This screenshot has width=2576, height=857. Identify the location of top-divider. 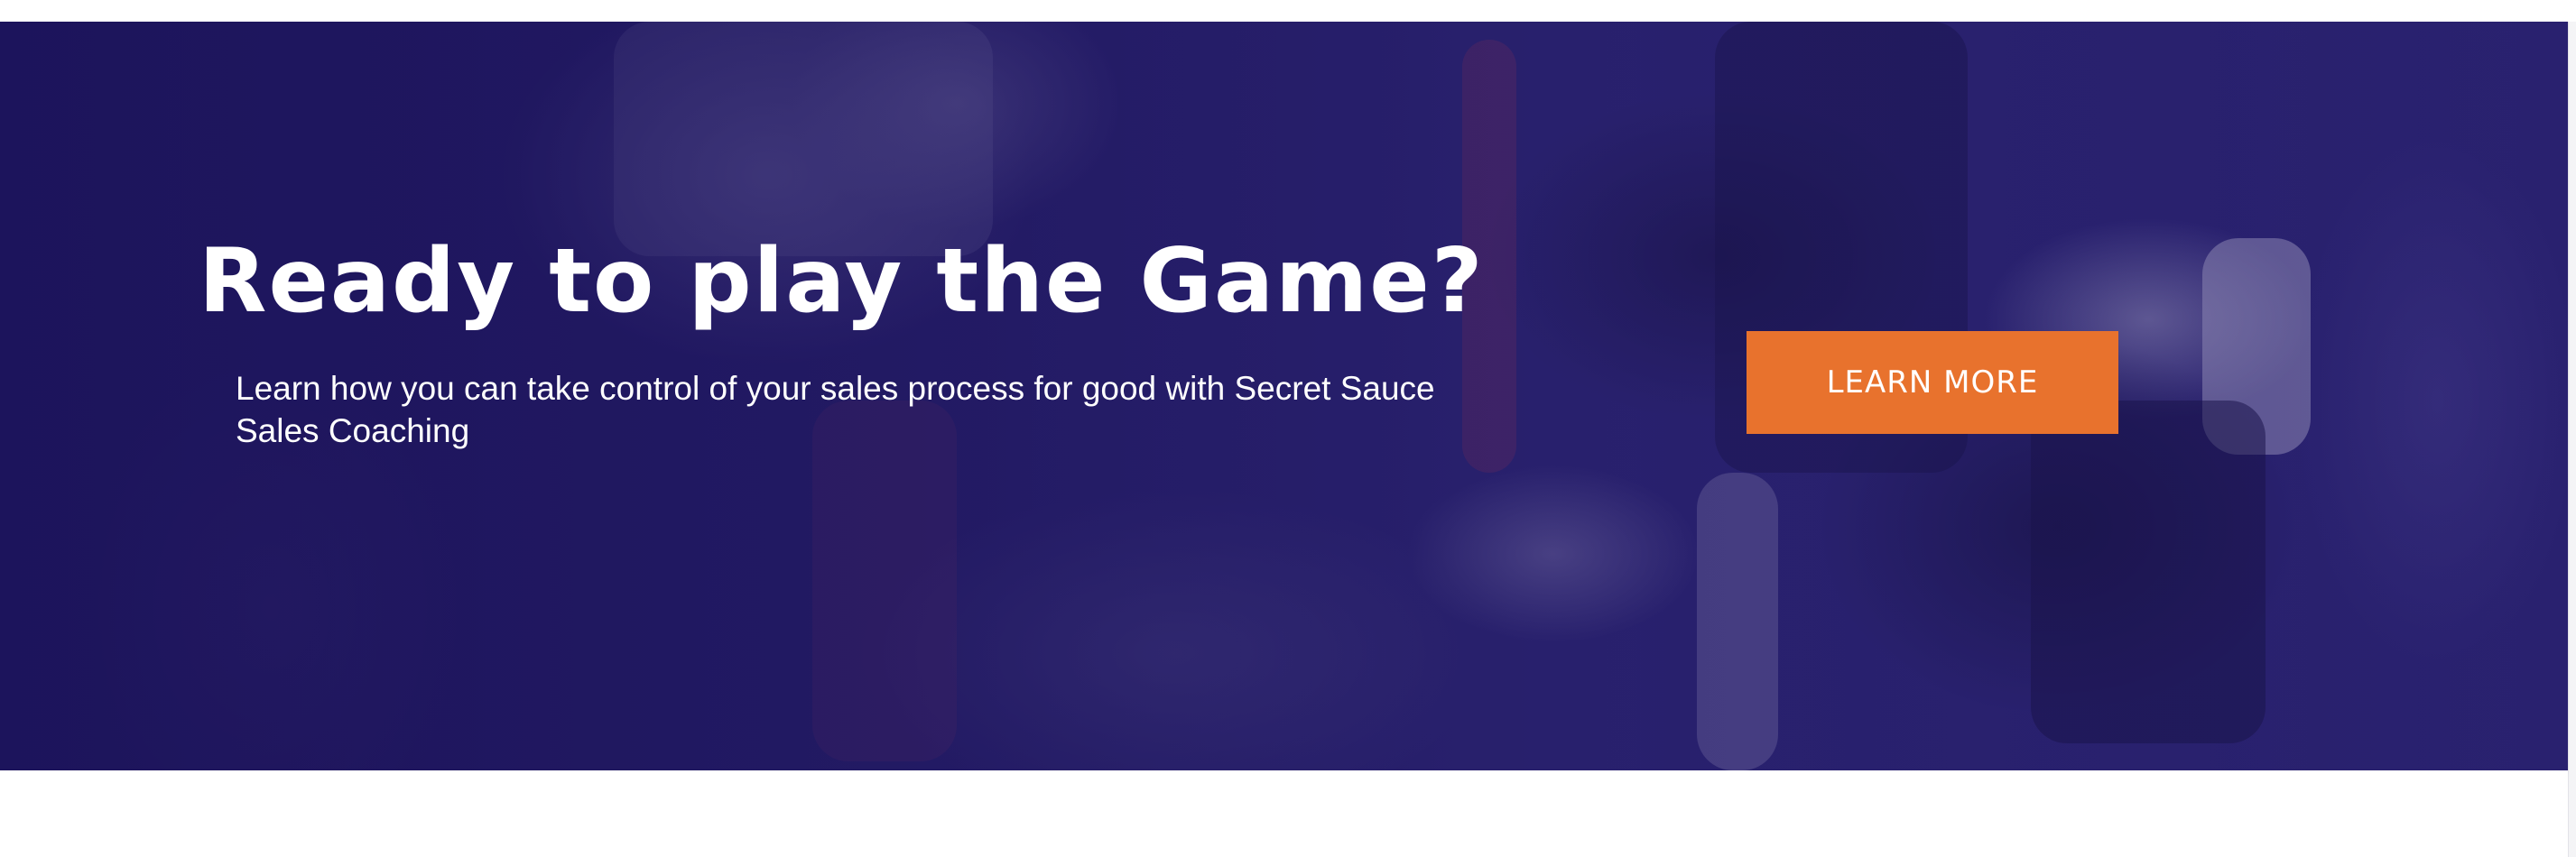
(1288, 11).